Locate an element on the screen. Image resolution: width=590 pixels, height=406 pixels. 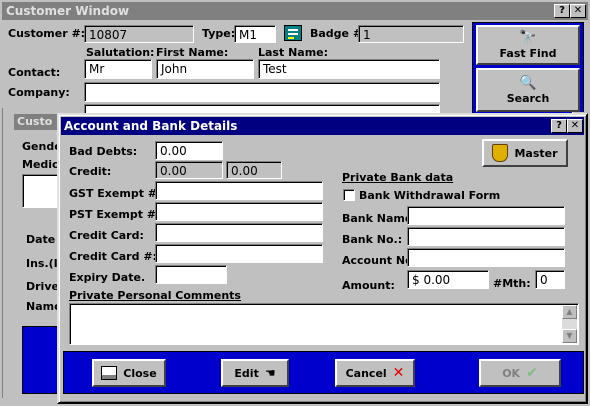
ok-button-label: OK is located at coordinates (511, 373).